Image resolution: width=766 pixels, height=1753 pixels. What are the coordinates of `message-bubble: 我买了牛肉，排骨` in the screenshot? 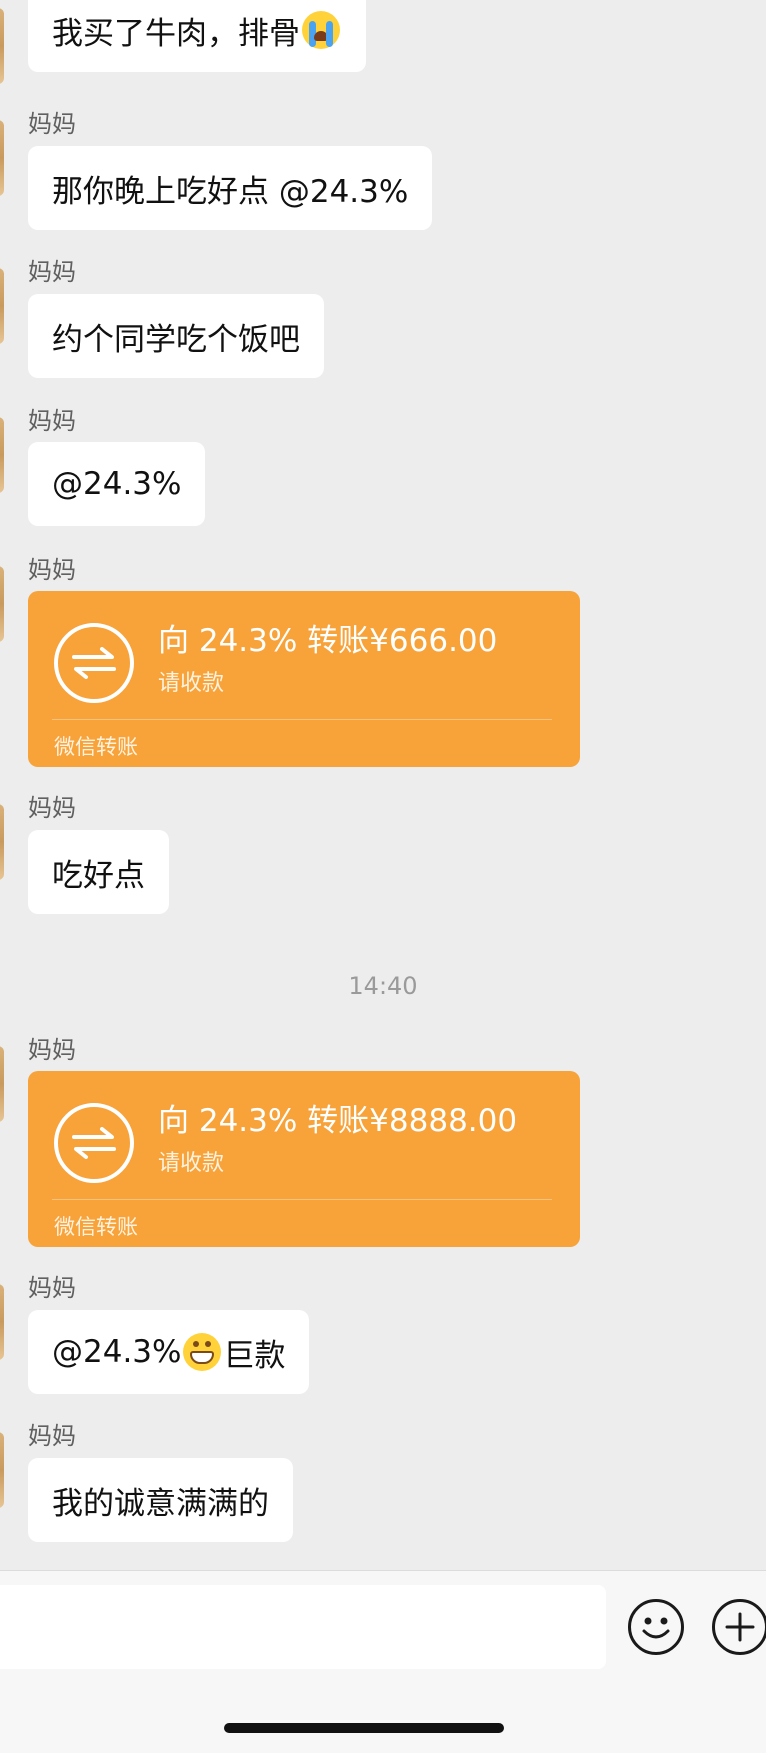 It's located at (197, 36).